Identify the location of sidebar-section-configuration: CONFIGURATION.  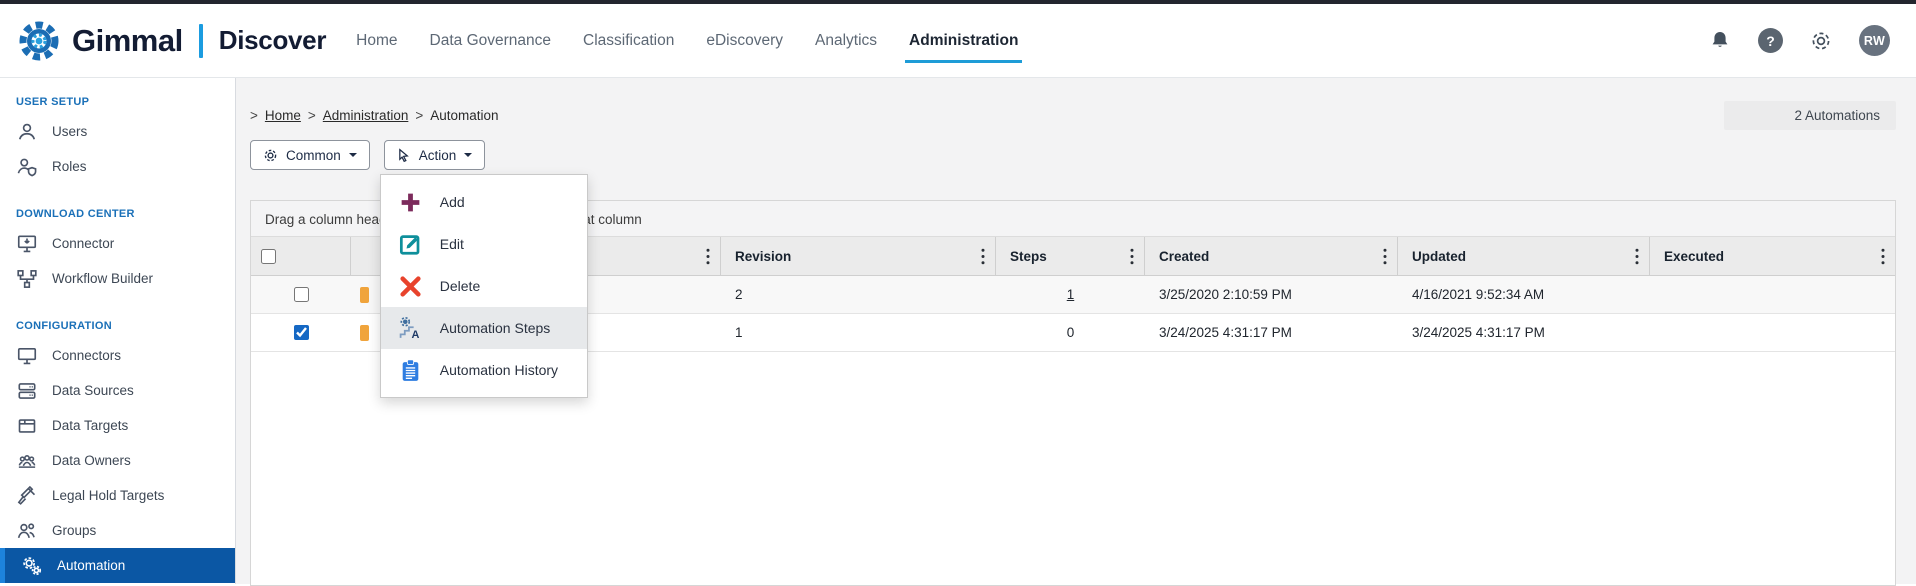
(64, 326).